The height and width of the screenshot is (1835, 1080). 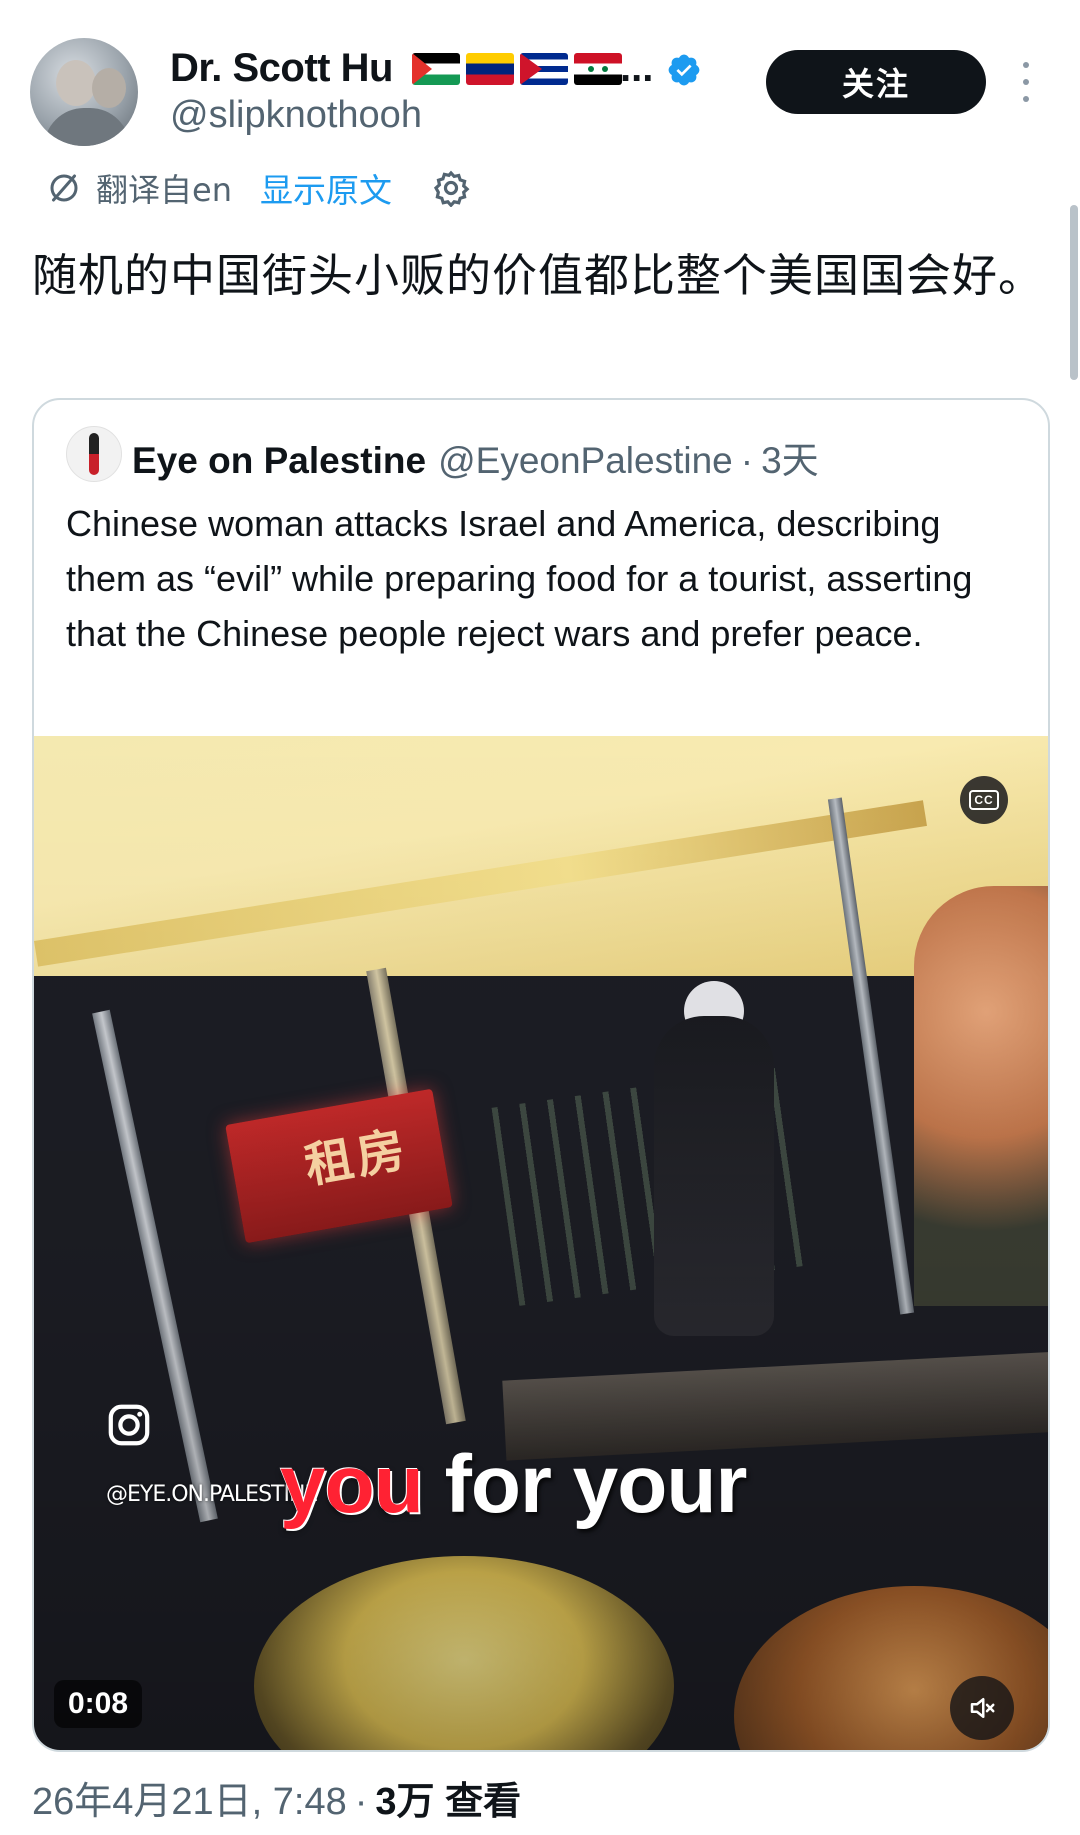 I want to click on translated-from-label: 翻译自en, so click(x=164, y=190).